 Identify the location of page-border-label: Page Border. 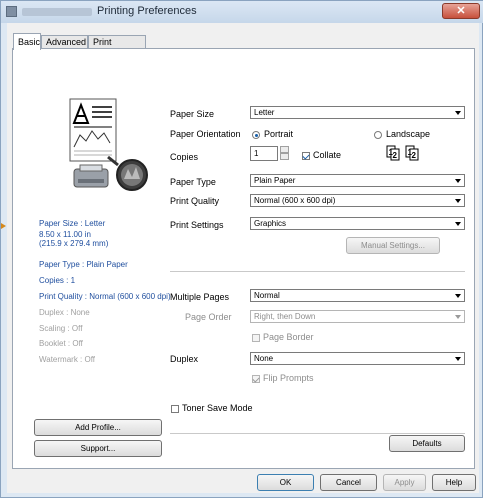
(288, 337).